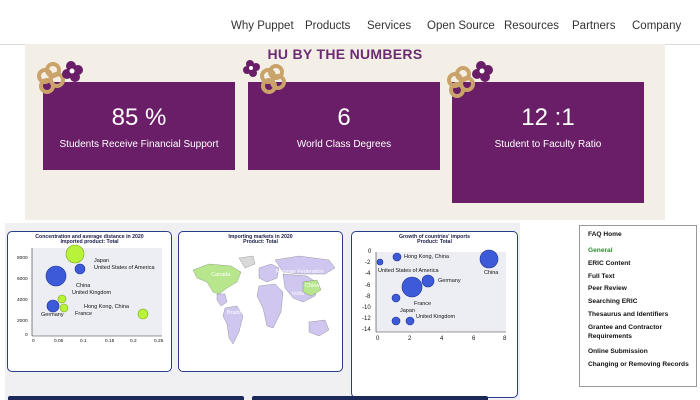 Image resolution: width=700 pixels, height=400 pixels. Describe the element at coordinates (262, 26) in the screenshot. I see `nav-why-puppet: Why Puppet` at that location.